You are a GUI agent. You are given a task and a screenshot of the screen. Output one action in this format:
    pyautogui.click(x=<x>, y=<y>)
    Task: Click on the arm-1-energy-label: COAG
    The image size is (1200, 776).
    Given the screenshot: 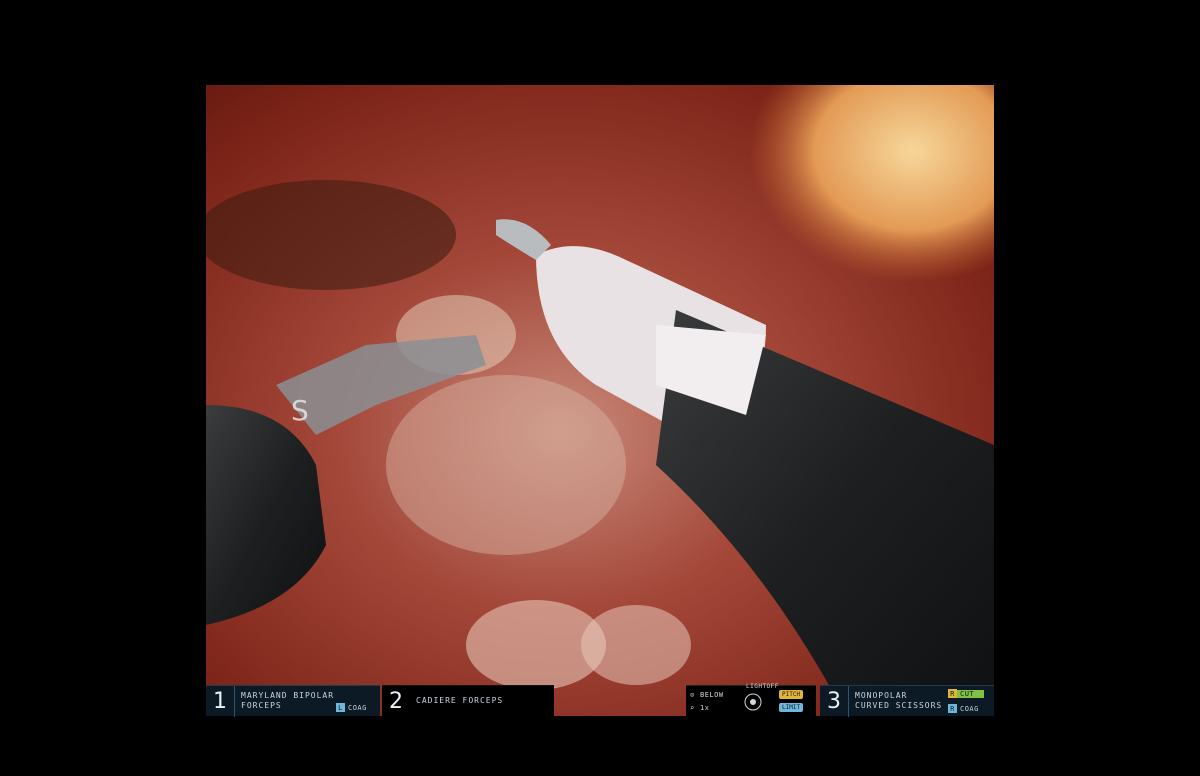 What is the action you would take?
    pyautogui.click(x=357, y=707)
    